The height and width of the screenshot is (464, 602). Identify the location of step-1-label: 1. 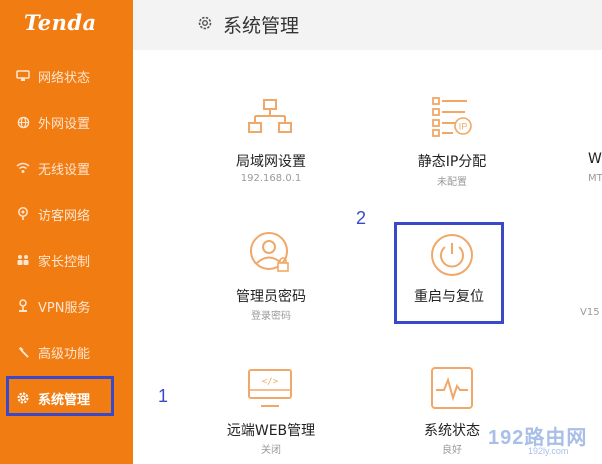
(163, 396).